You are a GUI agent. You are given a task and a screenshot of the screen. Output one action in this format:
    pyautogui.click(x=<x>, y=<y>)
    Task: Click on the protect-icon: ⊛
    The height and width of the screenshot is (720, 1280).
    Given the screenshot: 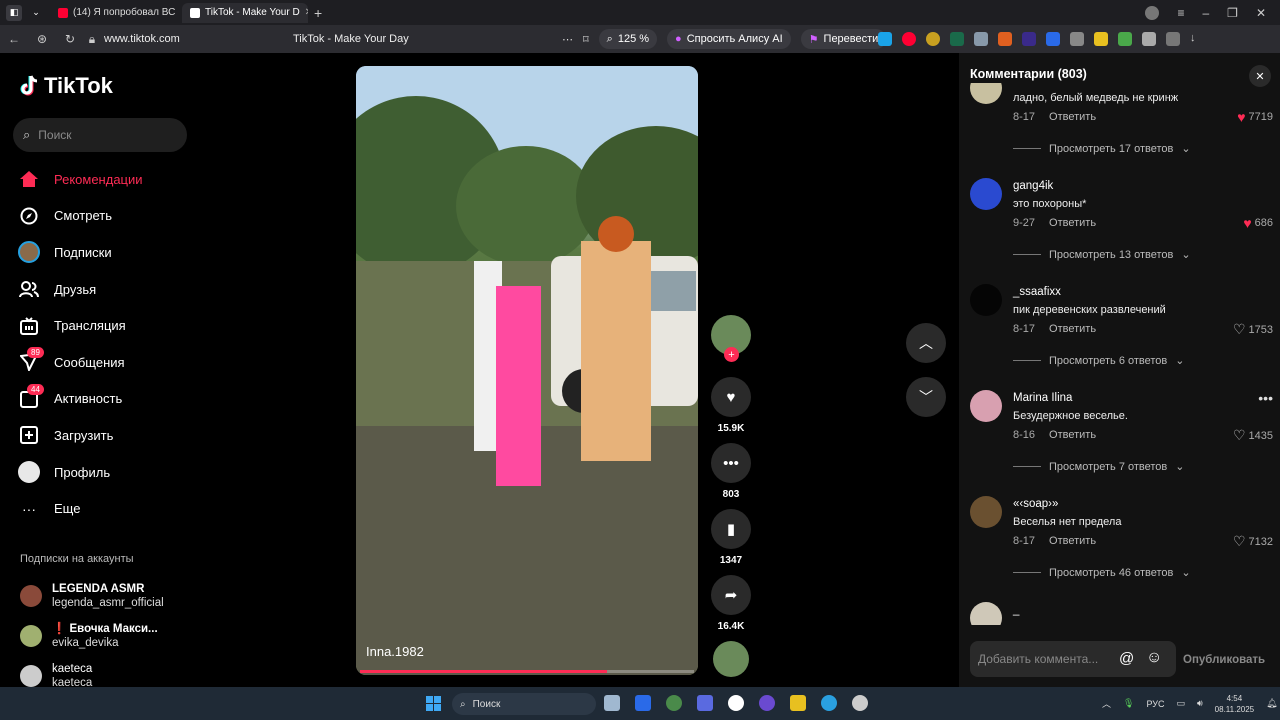 What is the action you would take?
    pyautogui.click(x=42, y=39)
    